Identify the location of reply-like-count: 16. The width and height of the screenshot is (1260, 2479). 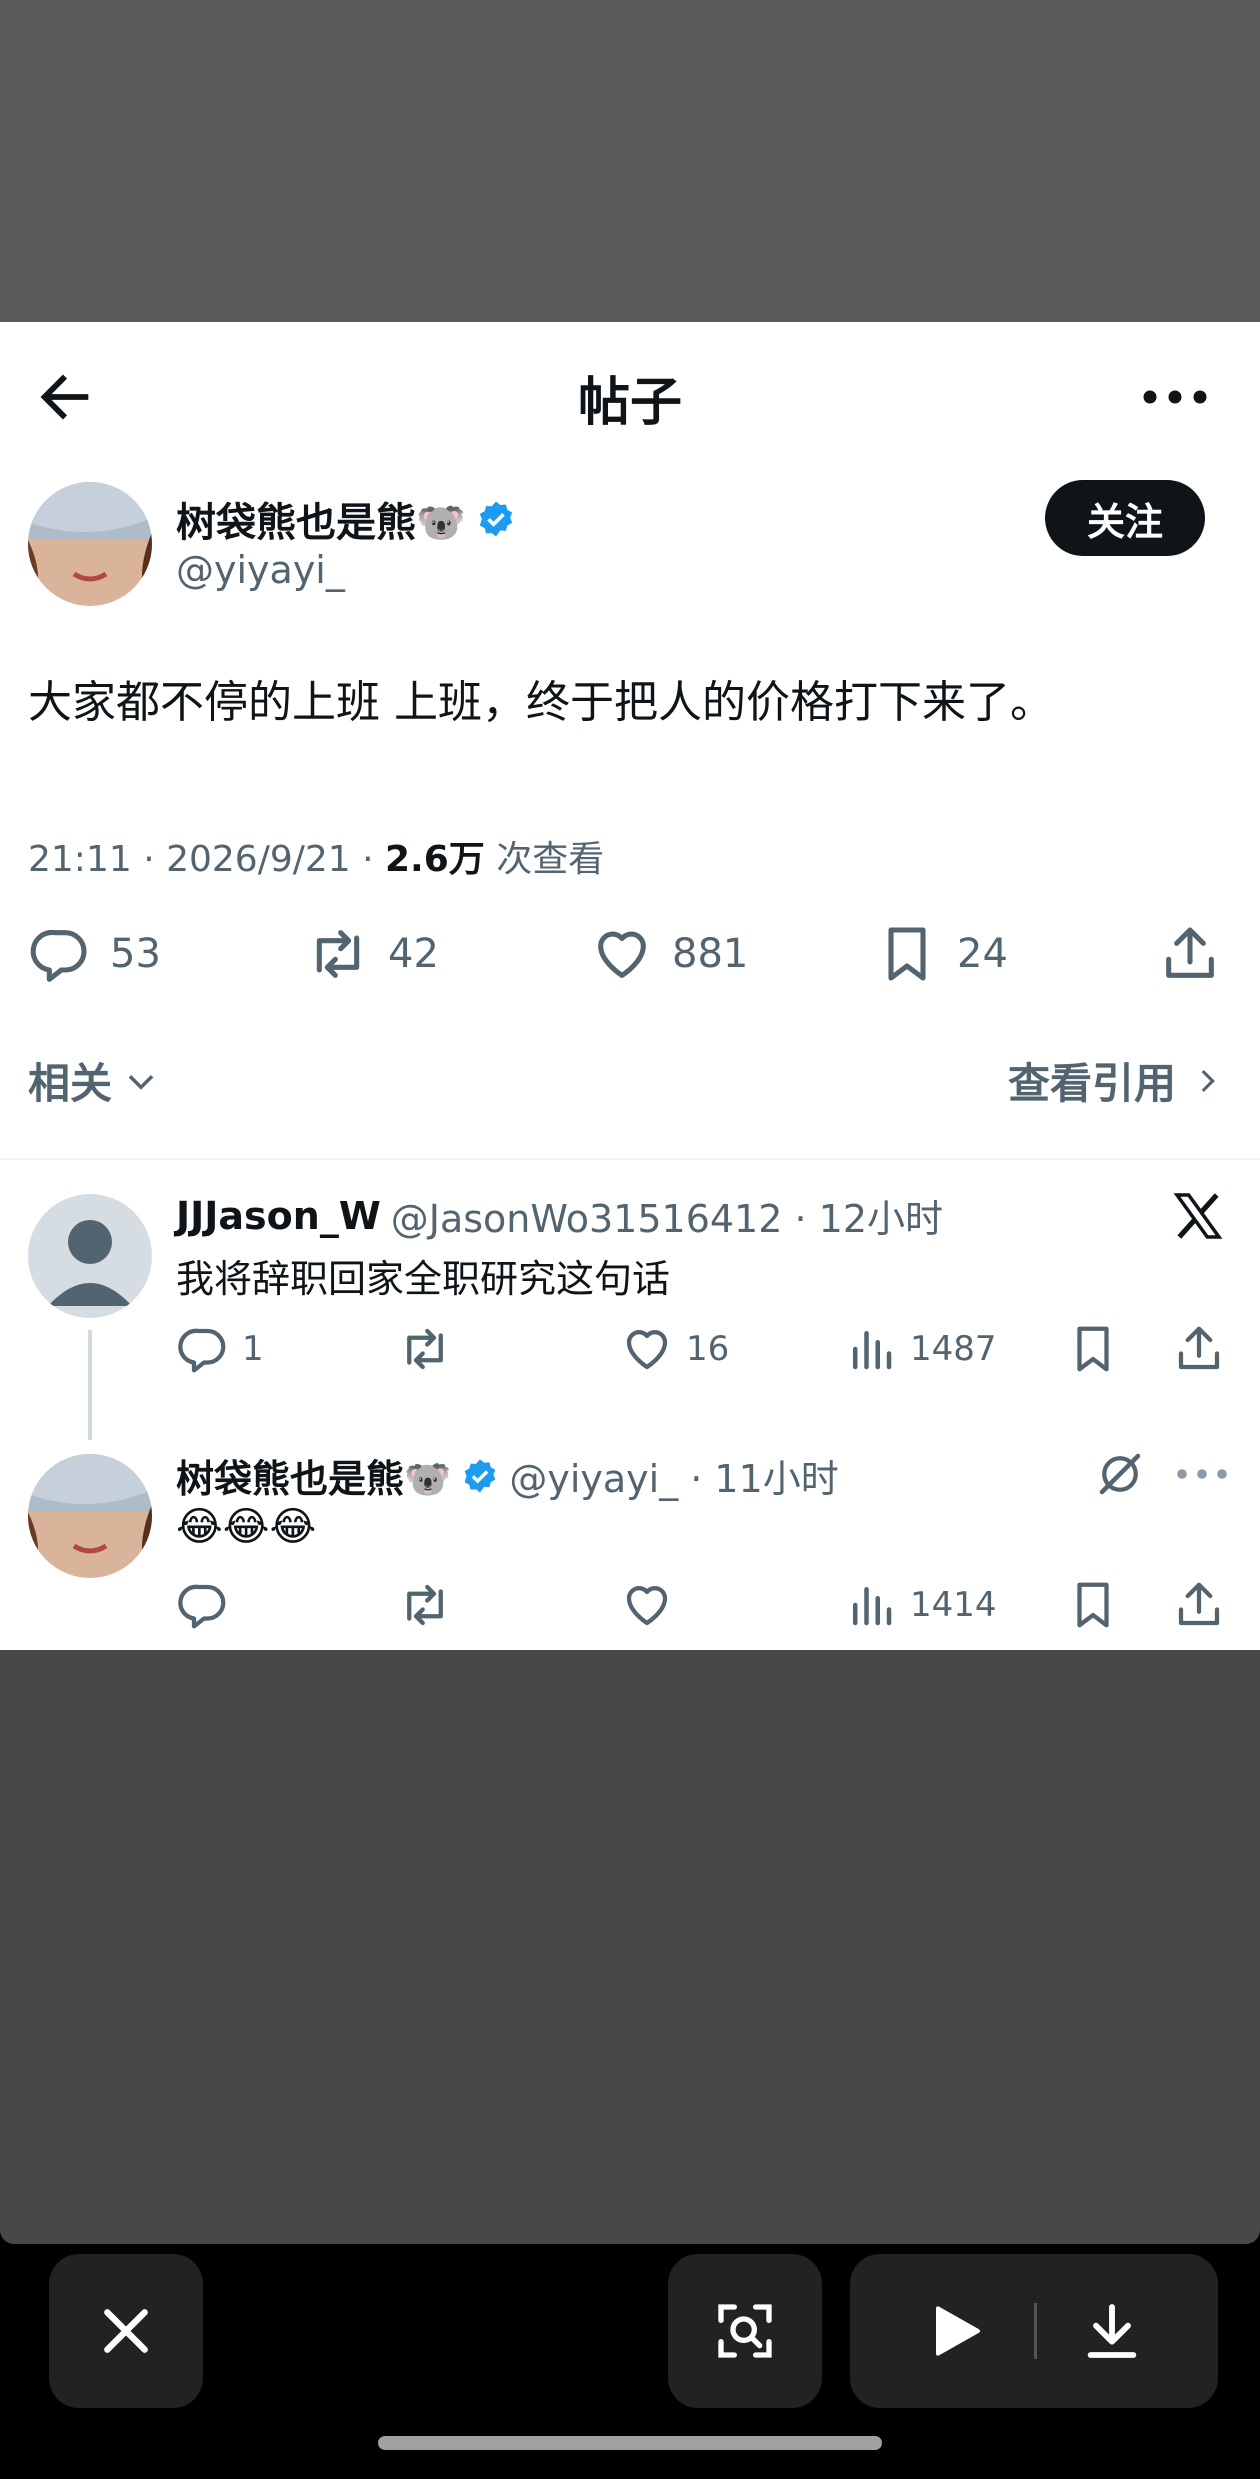
(708, 1349).